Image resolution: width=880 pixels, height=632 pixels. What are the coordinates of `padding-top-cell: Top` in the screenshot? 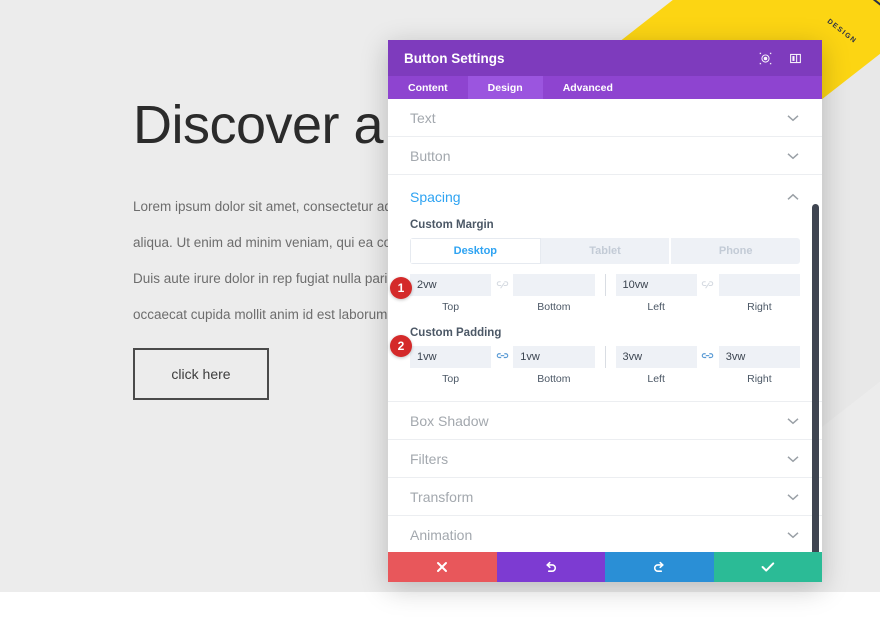 It's located at (451, 365).